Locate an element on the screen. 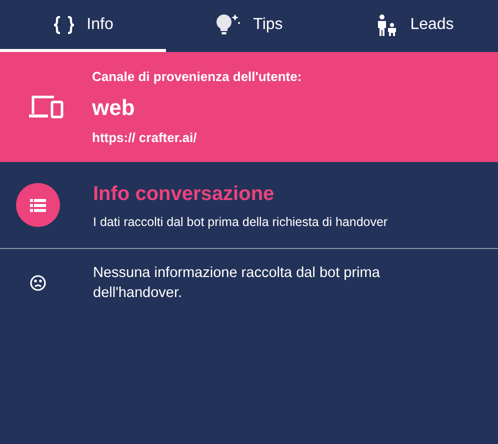  list-icon is located at coordinates (38, 205).